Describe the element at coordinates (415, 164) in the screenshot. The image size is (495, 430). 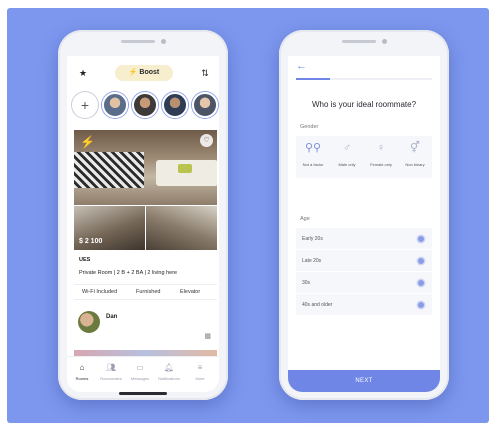
I see `gender-option-label: Non binary` at that location.